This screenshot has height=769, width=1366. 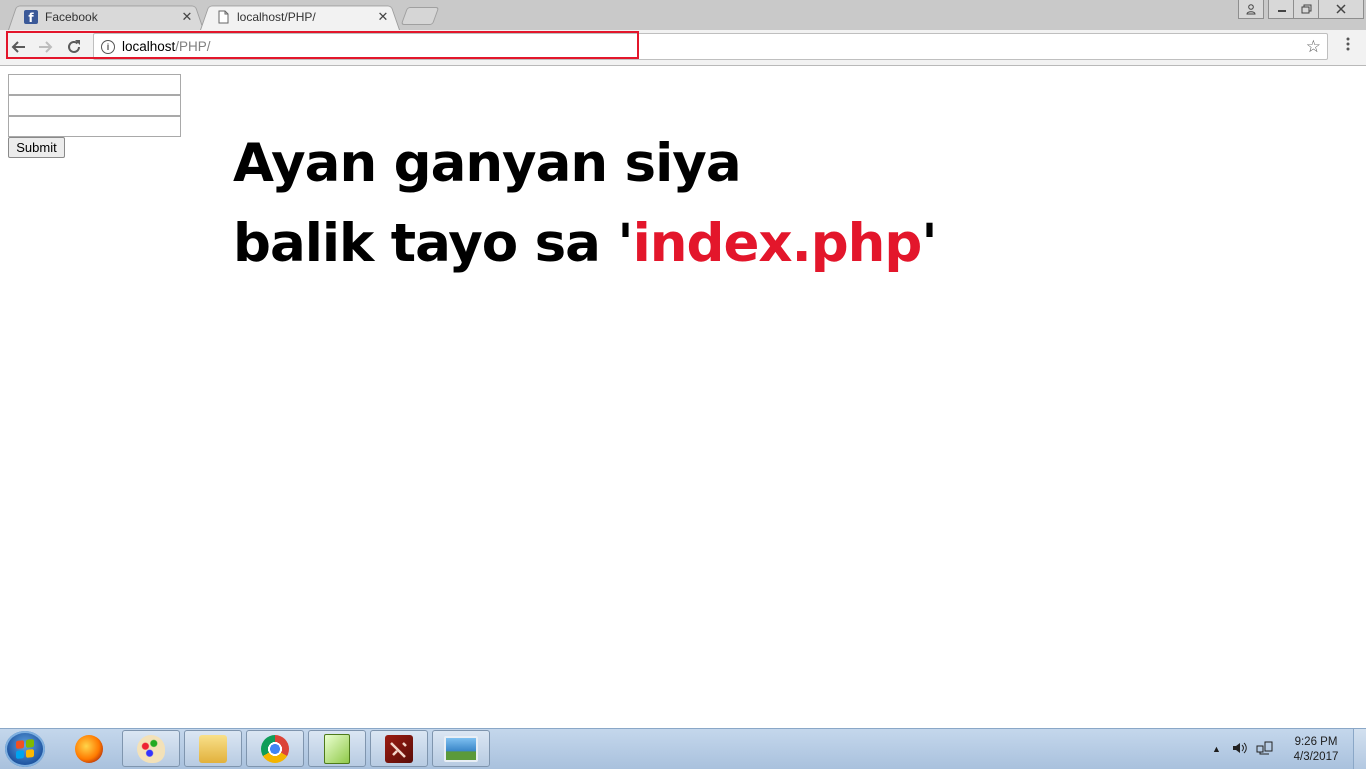 What do you see at coordinates (1316, 750) in the screenshot?
I see `clock: 9:26 PM 4/3/2017` at bounding box center [1316, 750].